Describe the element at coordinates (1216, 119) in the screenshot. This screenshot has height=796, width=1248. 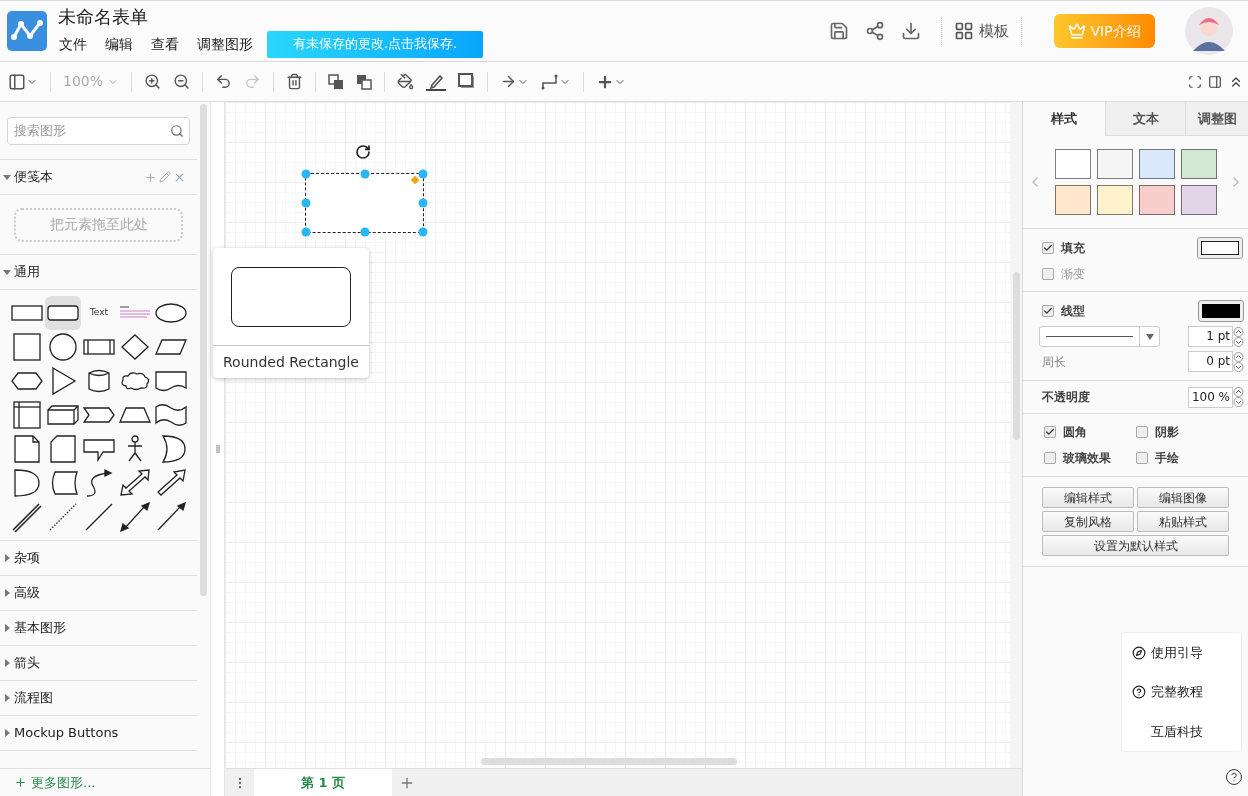
I see `panel-tab: 调整图` at that location.